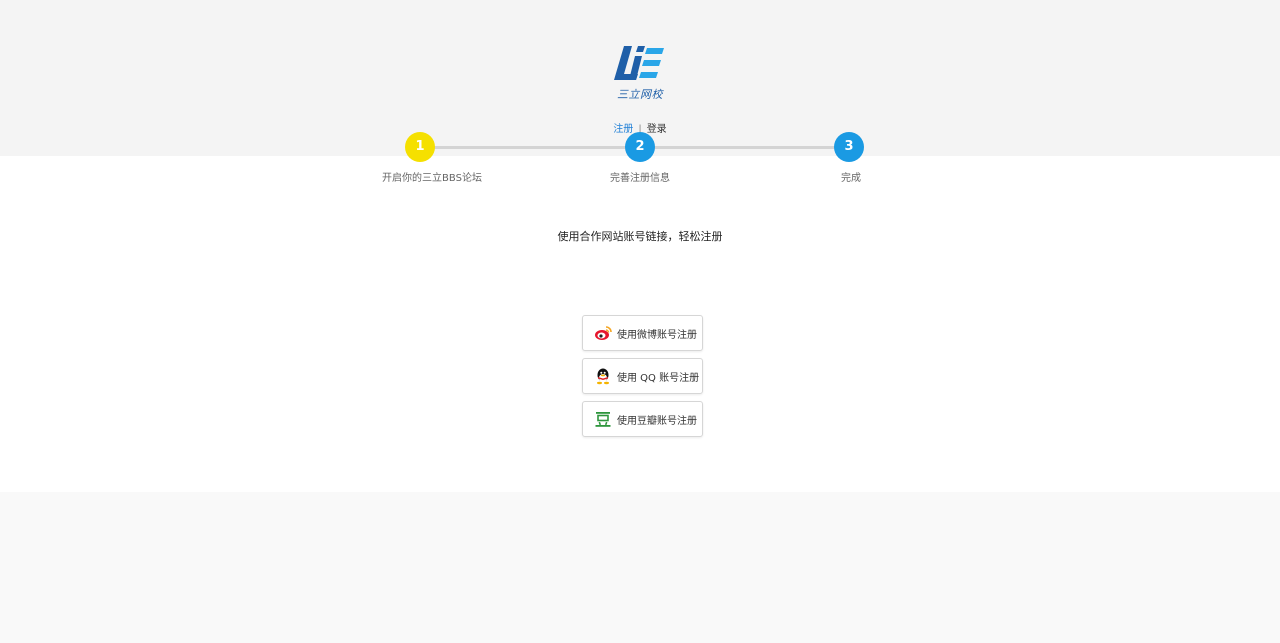  I want to click on page-heading: 使用合作网站账号链接，轻松注册, so click(640, 236).